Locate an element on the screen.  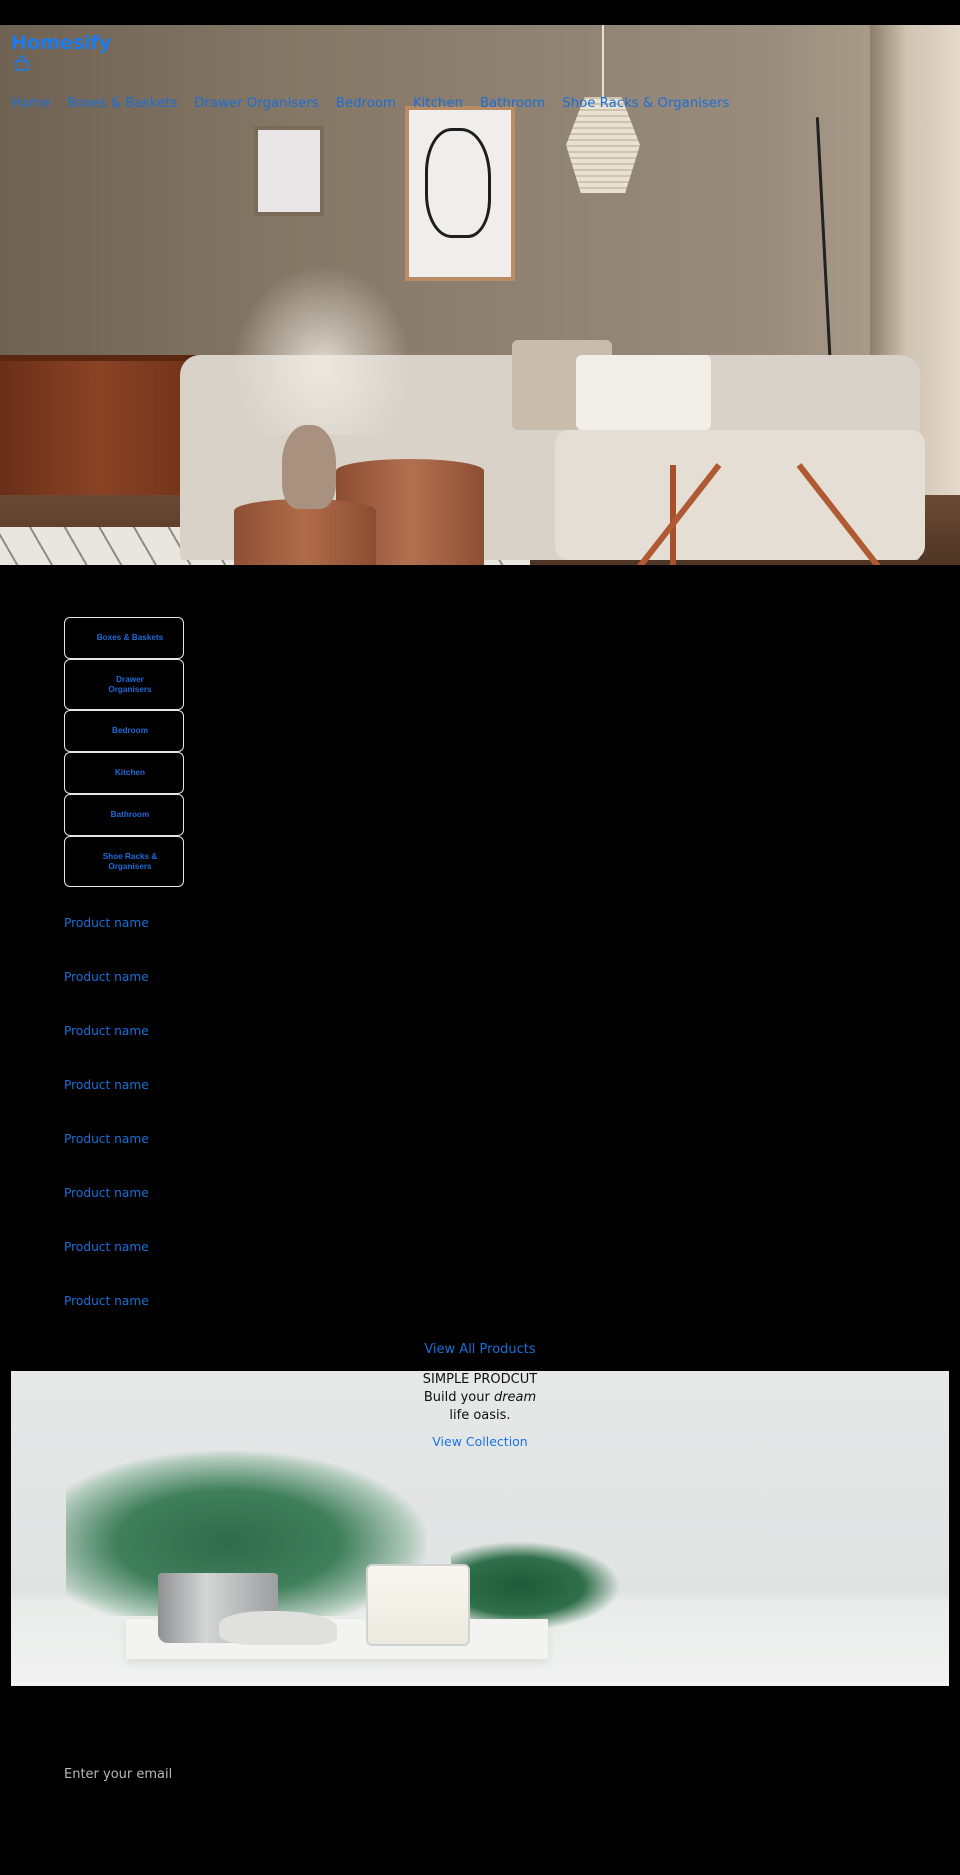
view-collection-link: View Collection is located at coordinates (479, 1442).